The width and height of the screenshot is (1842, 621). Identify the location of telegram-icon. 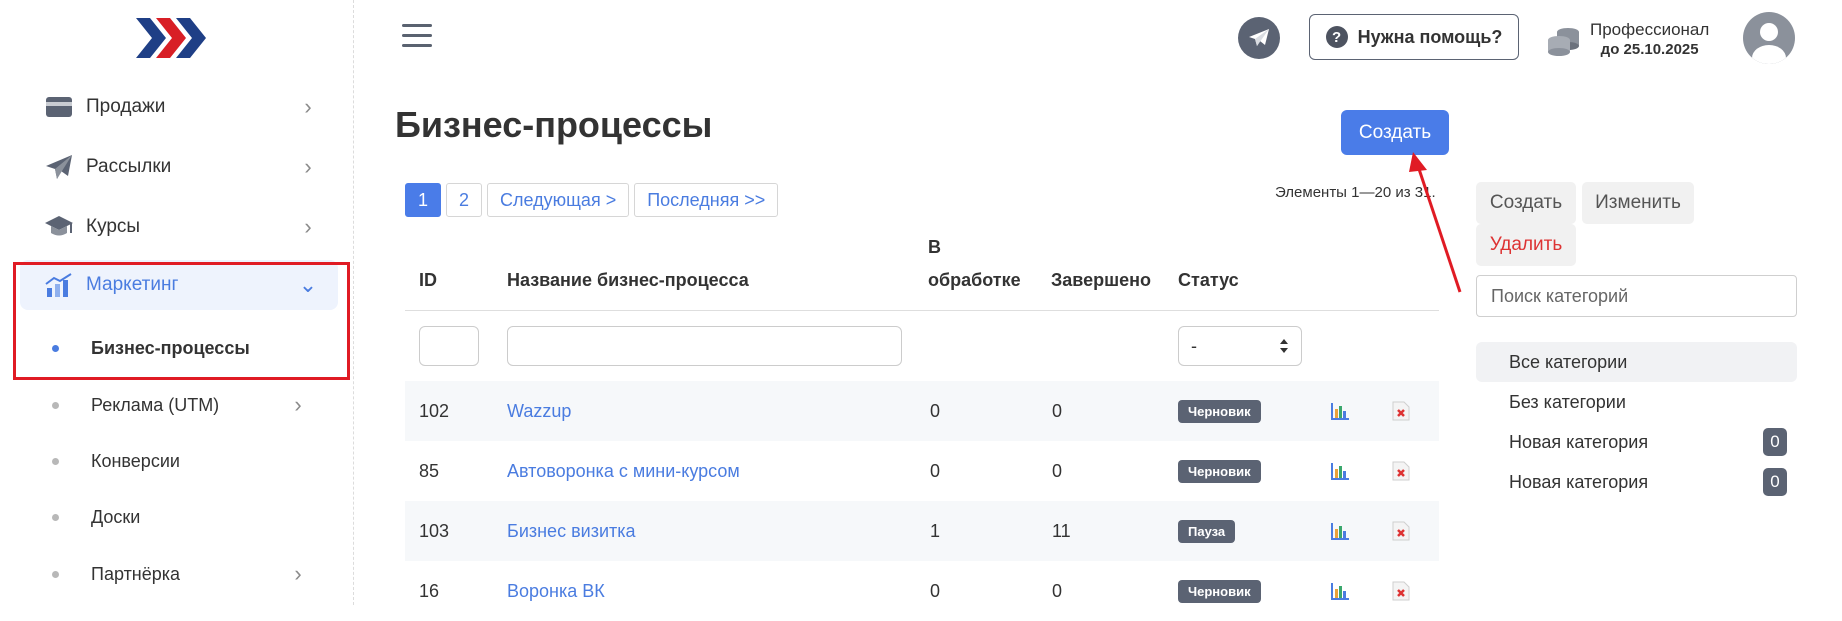
(1259, 38).